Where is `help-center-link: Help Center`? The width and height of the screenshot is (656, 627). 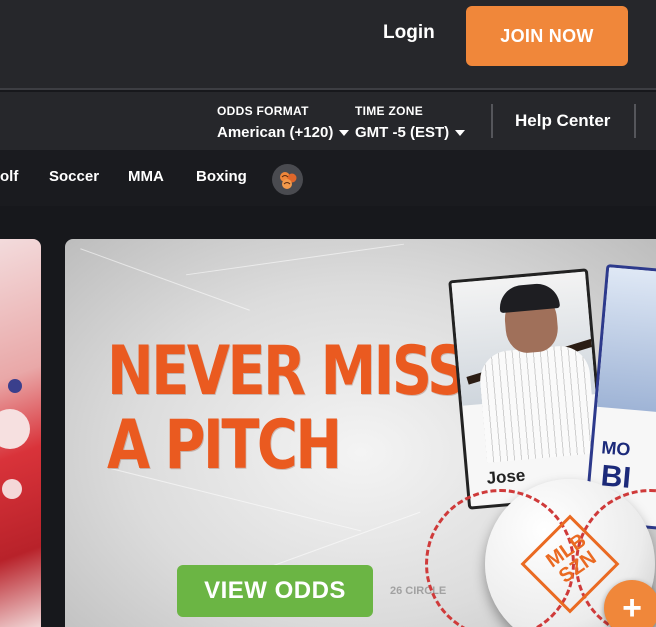 help-center-link: Help Center is located at coordinates (562, 121).